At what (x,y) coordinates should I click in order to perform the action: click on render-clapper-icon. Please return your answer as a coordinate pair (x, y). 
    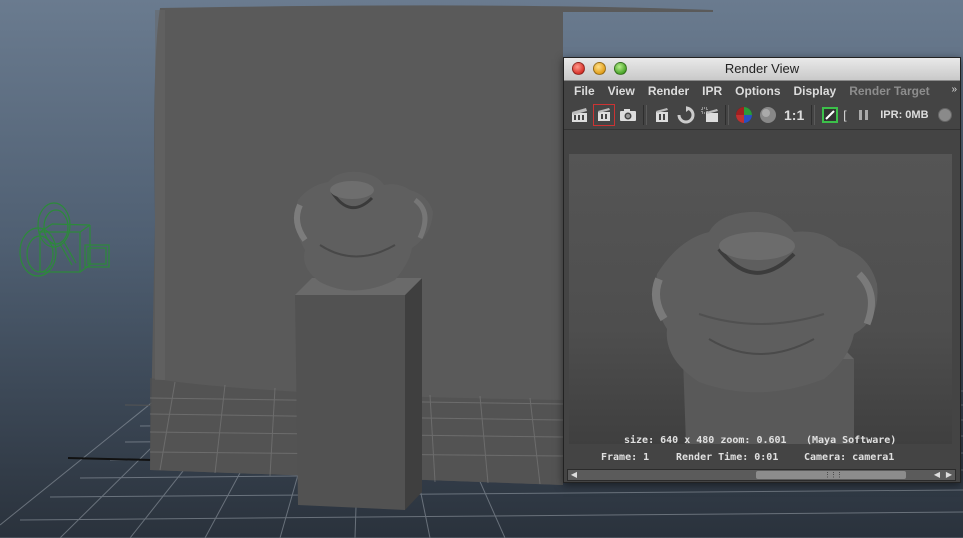
    Looking at the image, I should click on (580, 115).